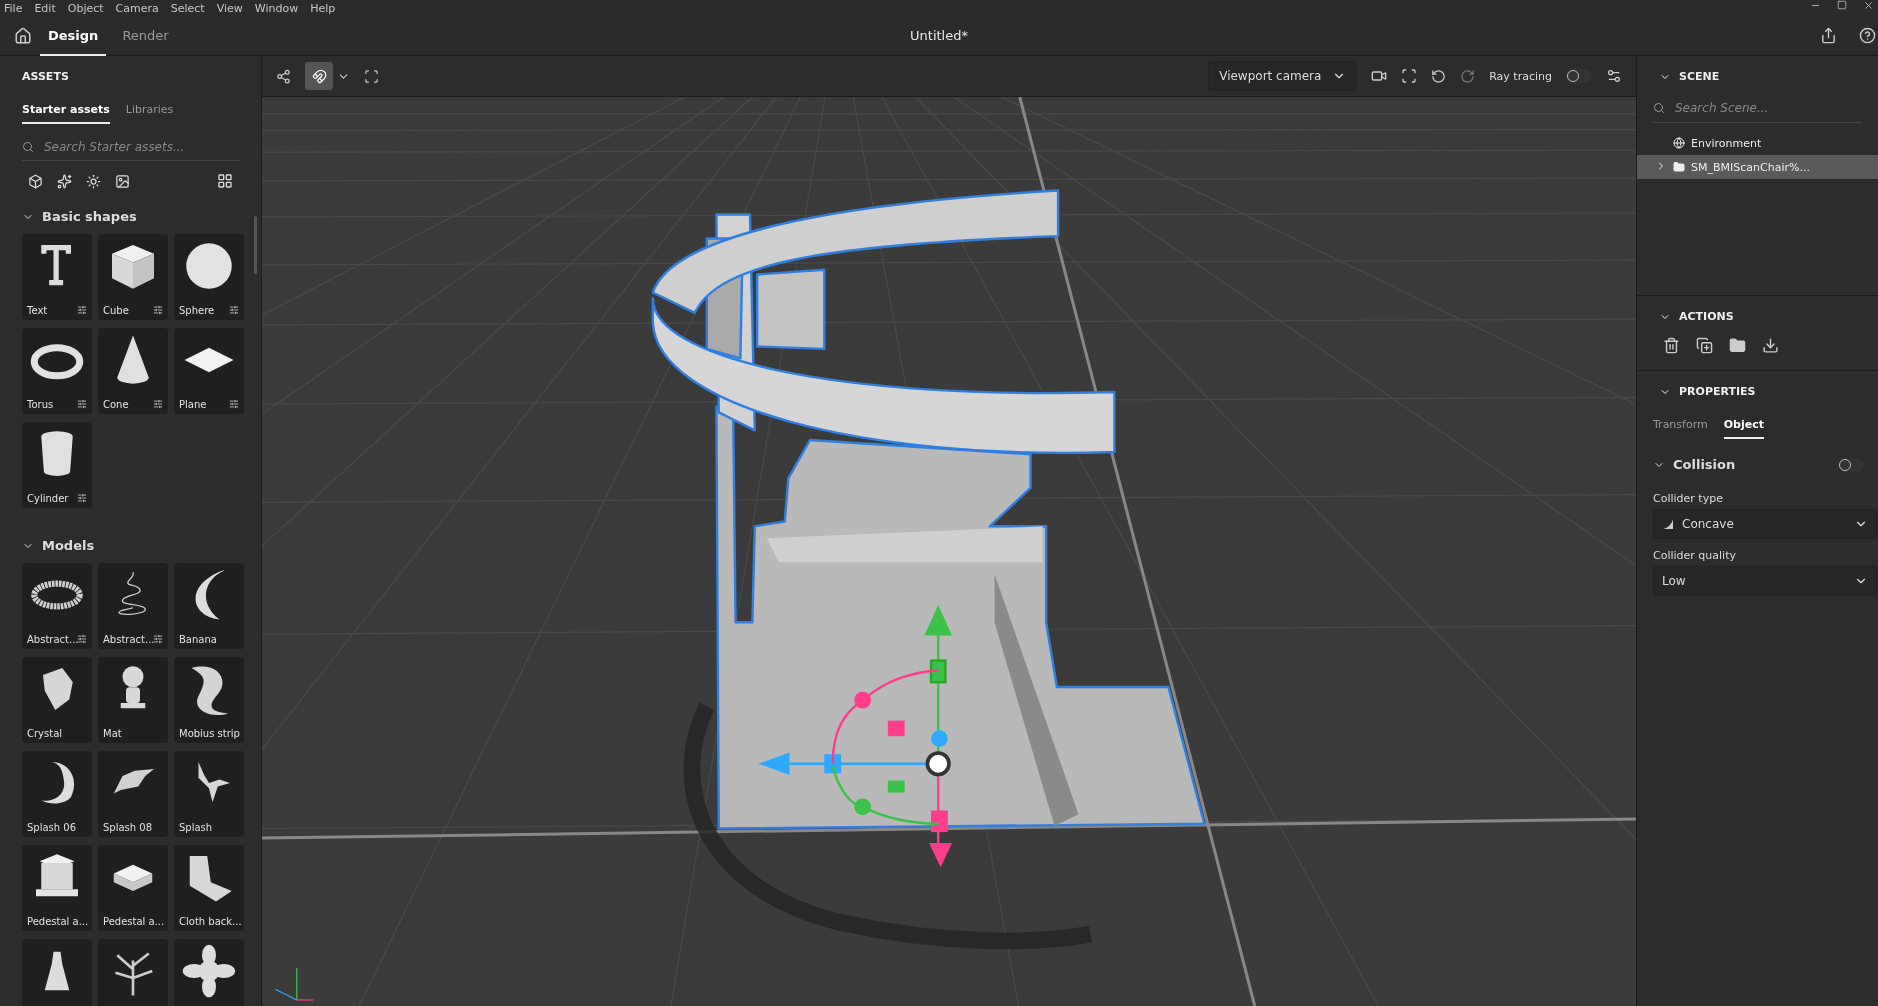  Describe the element at coordinates (209, 794) in the screenshot. I see `asset-tile: Splash` at that location.